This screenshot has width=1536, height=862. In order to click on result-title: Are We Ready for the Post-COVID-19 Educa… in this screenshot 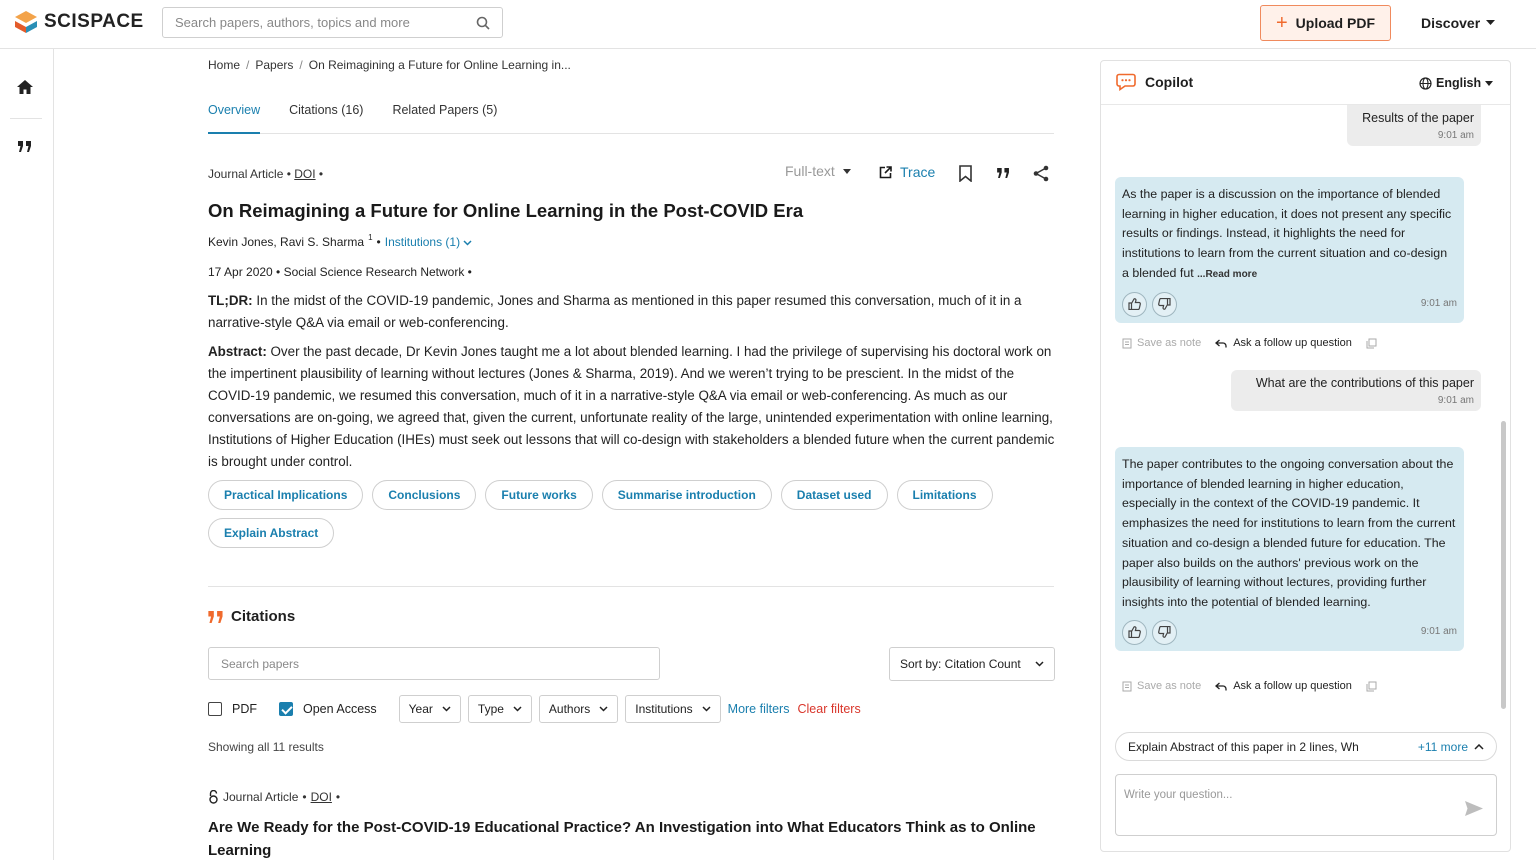, I will do `click(628, 839)`.